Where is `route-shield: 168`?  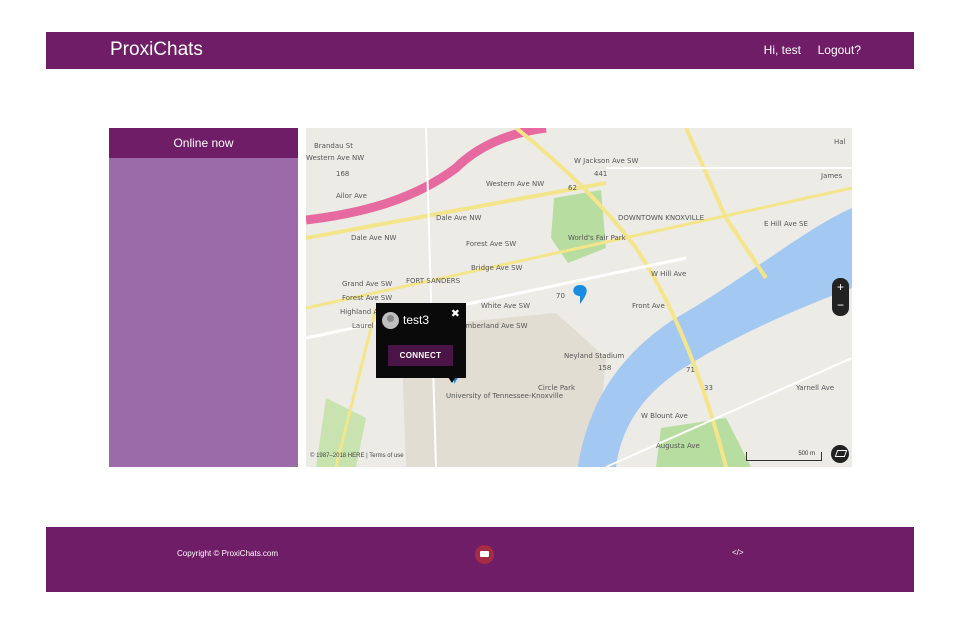 route-shield: 168 is located at coordinates (342, 174).